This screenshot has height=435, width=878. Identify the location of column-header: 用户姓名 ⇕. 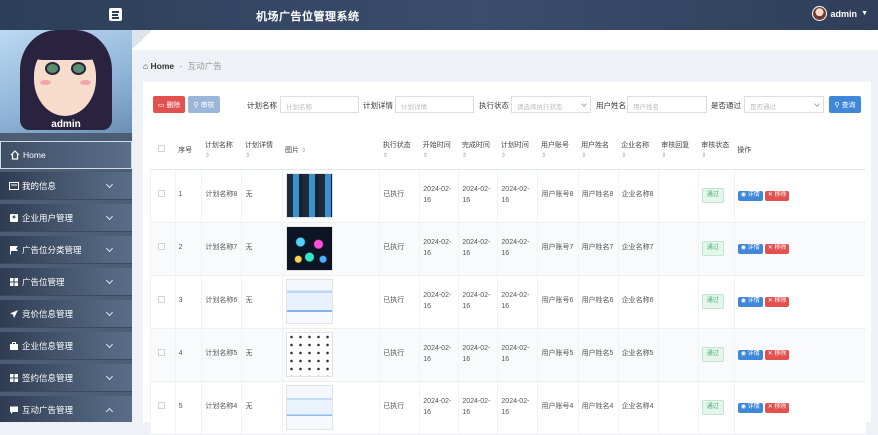
(598, 151).